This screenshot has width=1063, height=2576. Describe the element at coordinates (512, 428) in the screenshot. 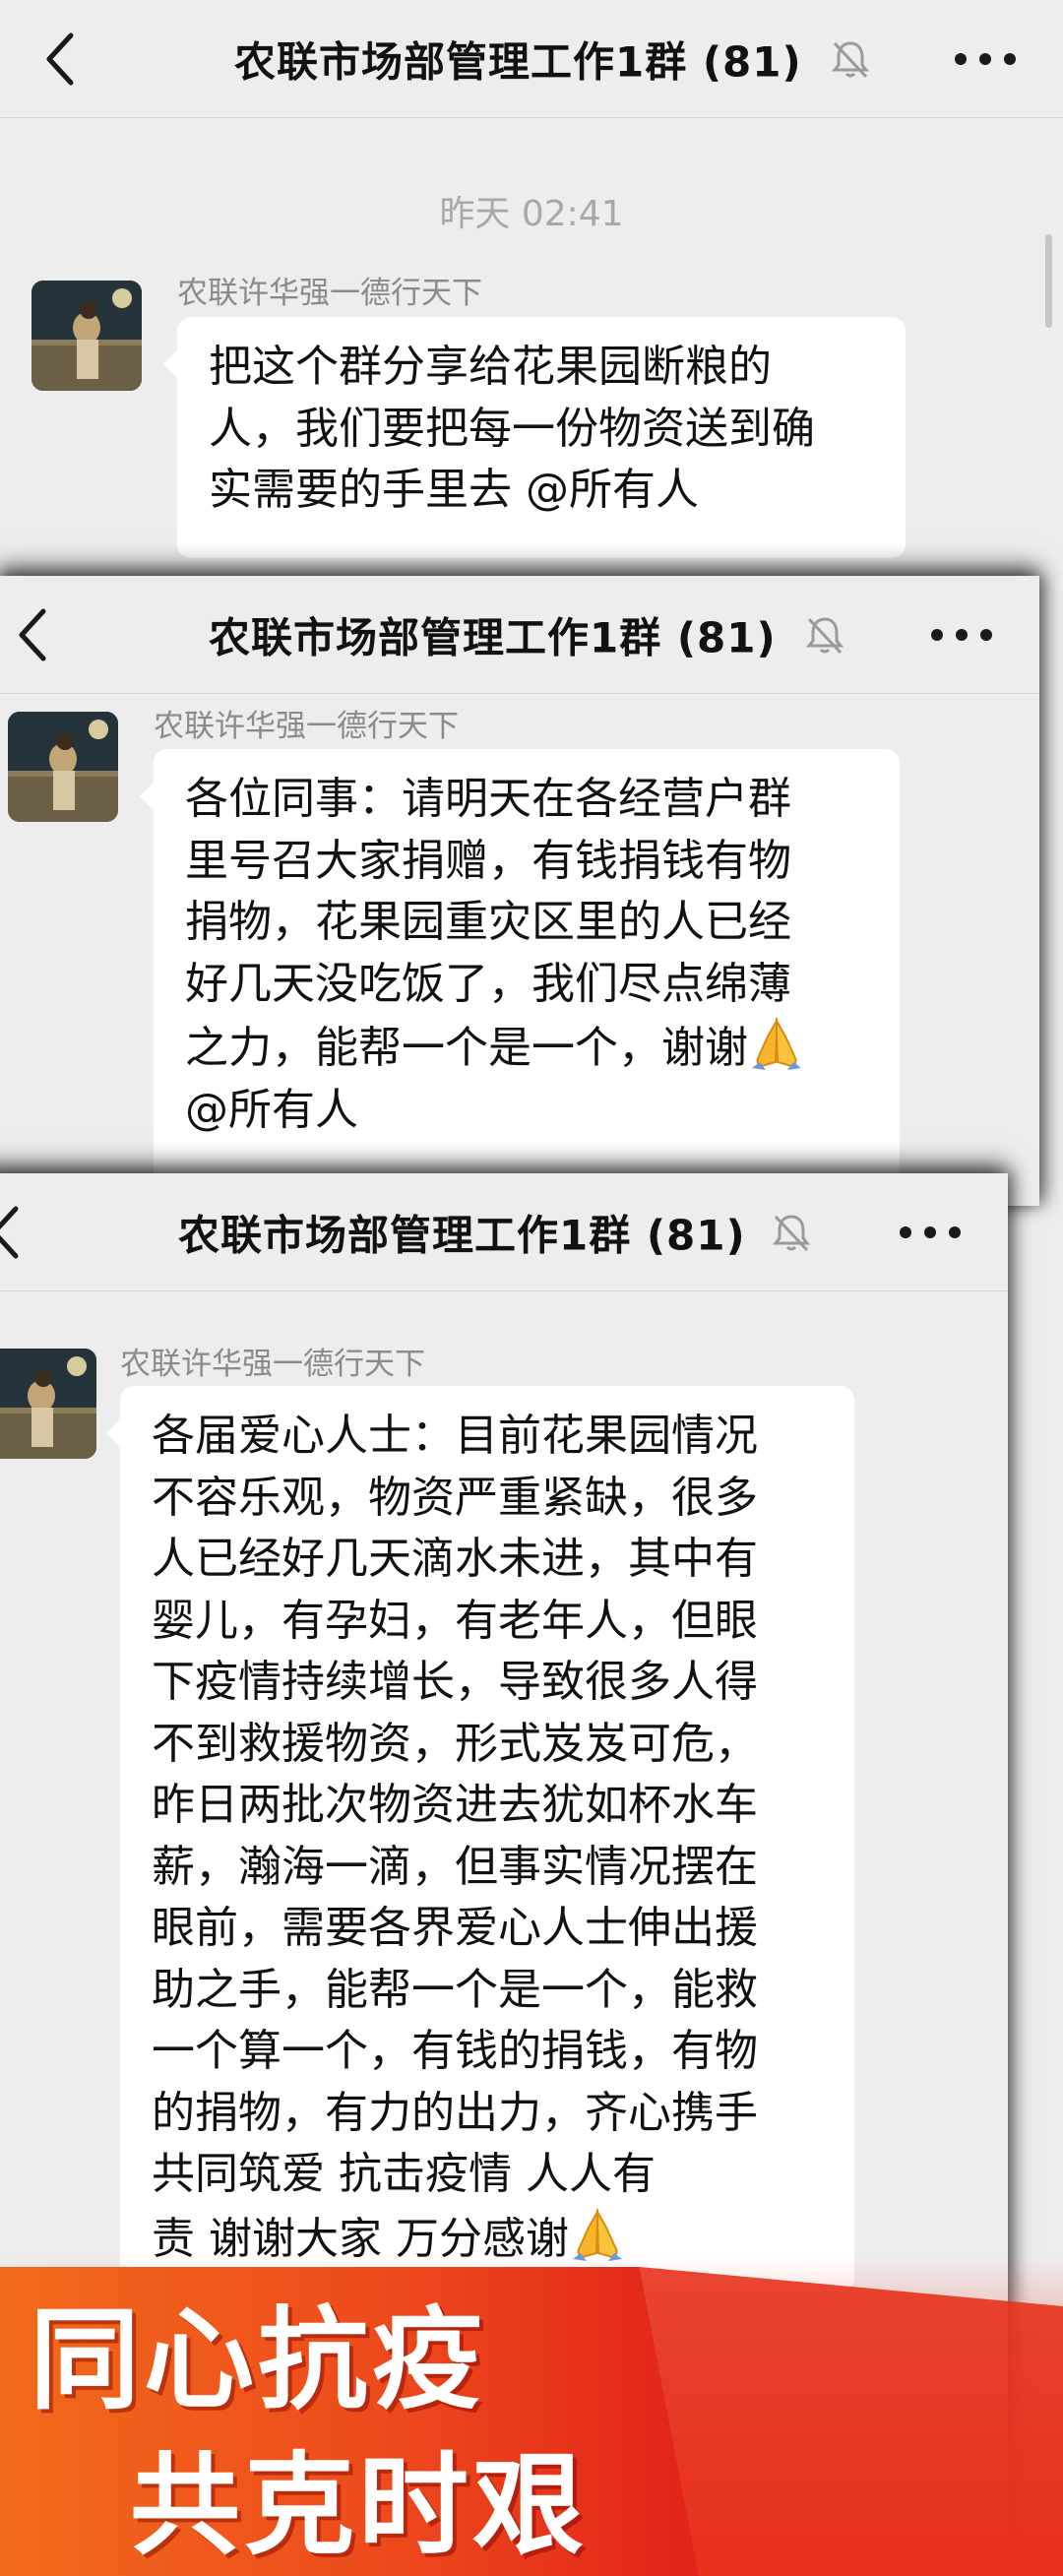

I see `message-line: 人，我们要把每一份物资送到确` at that location.